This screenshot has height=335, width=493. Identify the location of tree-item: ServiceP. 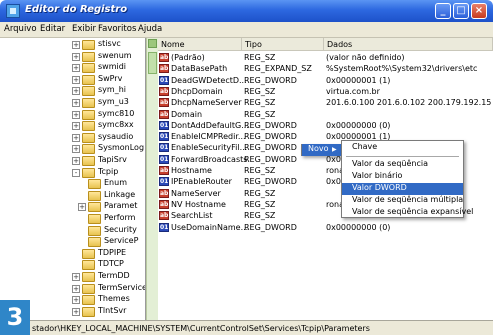
(72, 242).